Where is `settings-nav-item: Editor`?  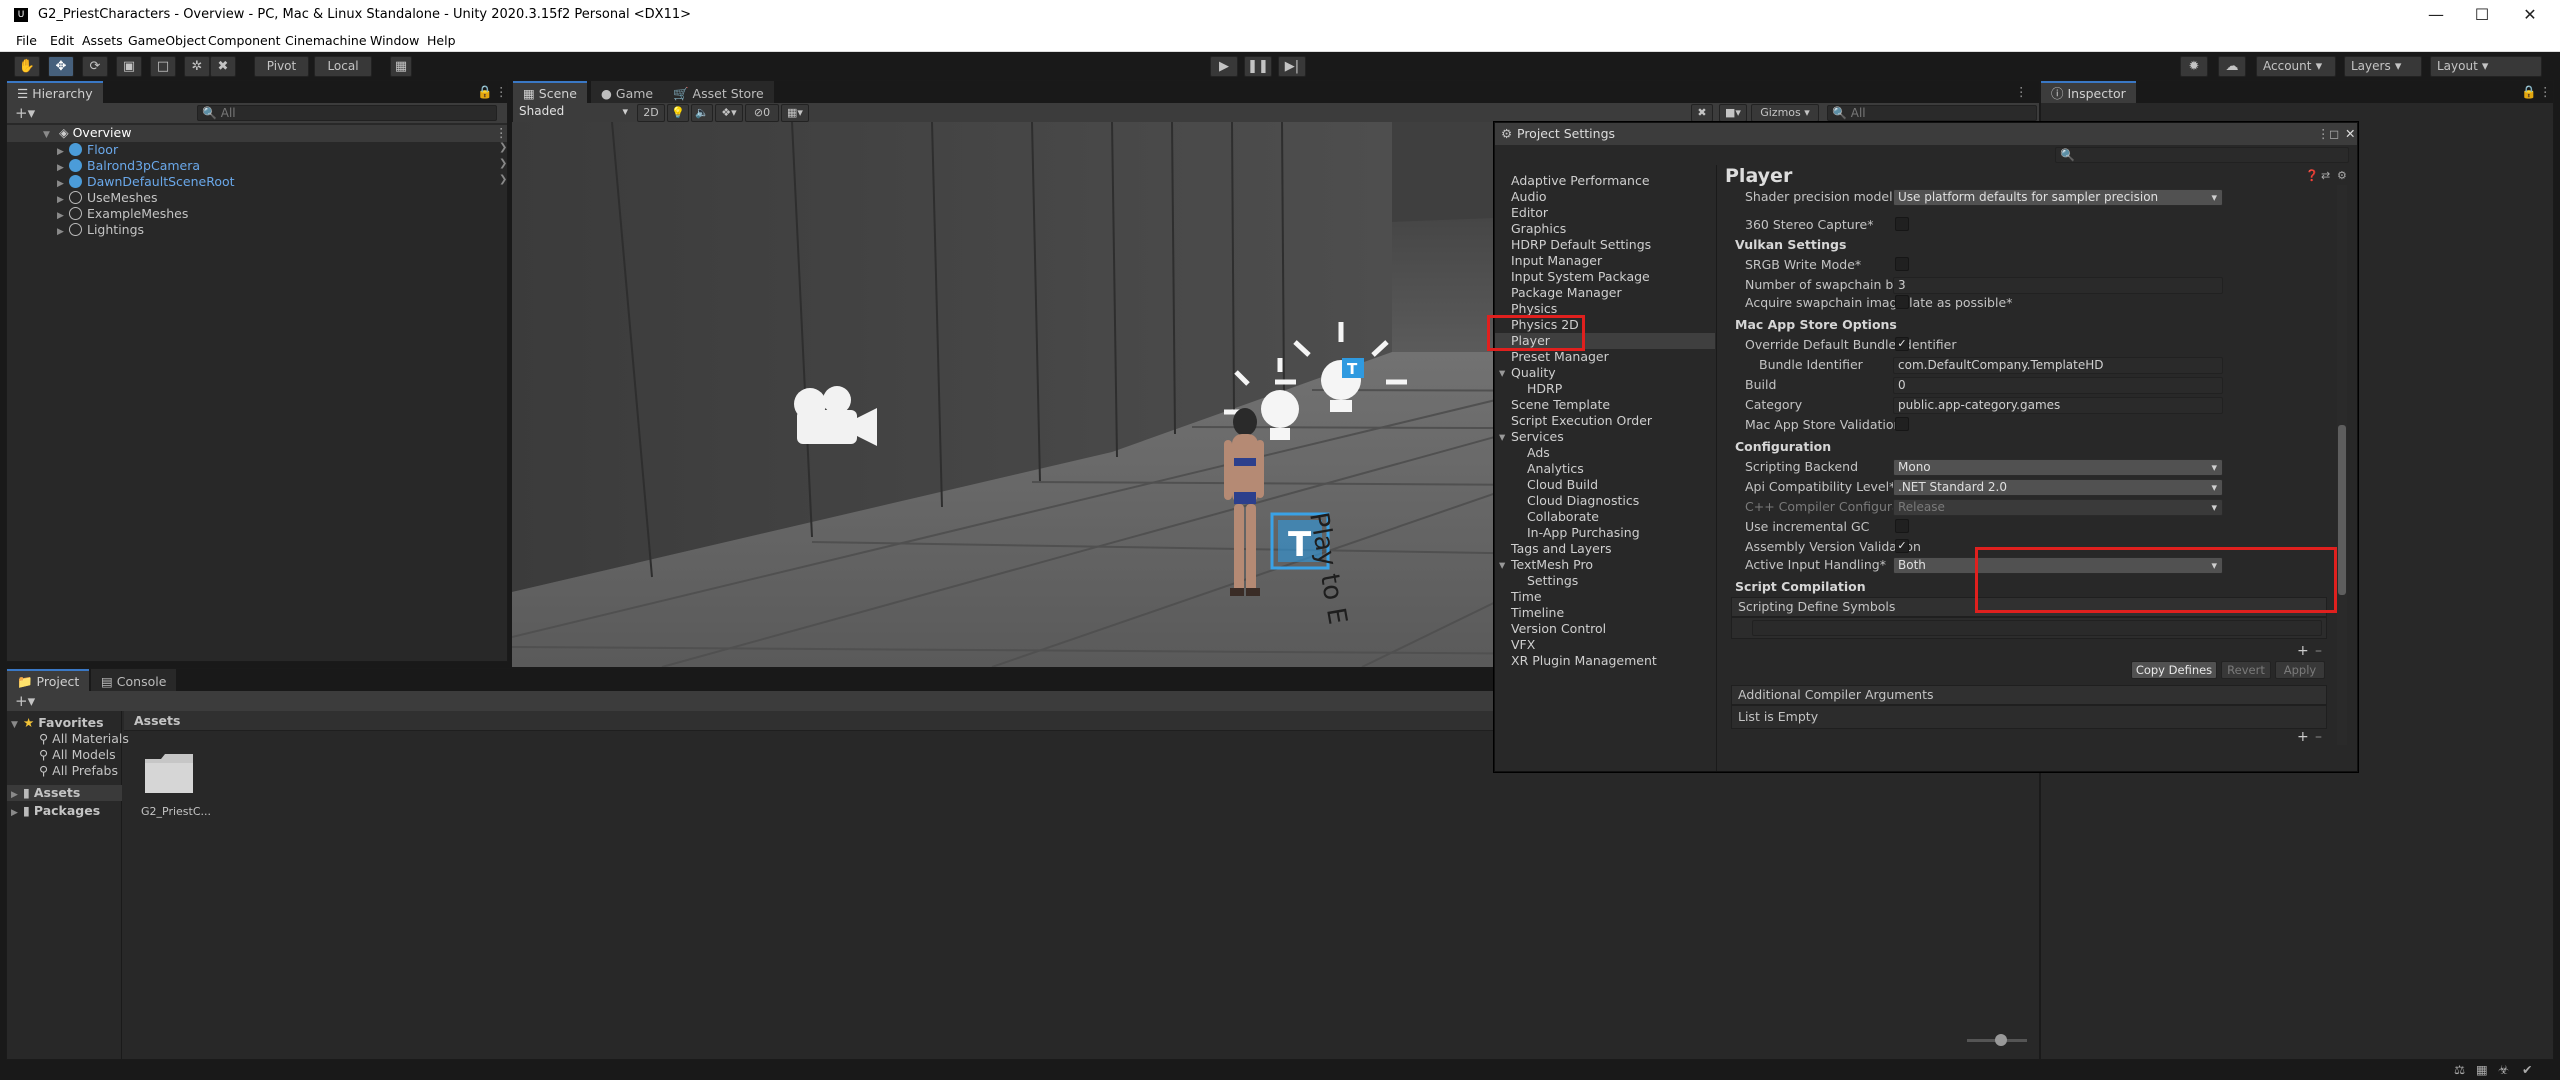 settings-nav-item: Editor is located at coordinates (1529, 213).